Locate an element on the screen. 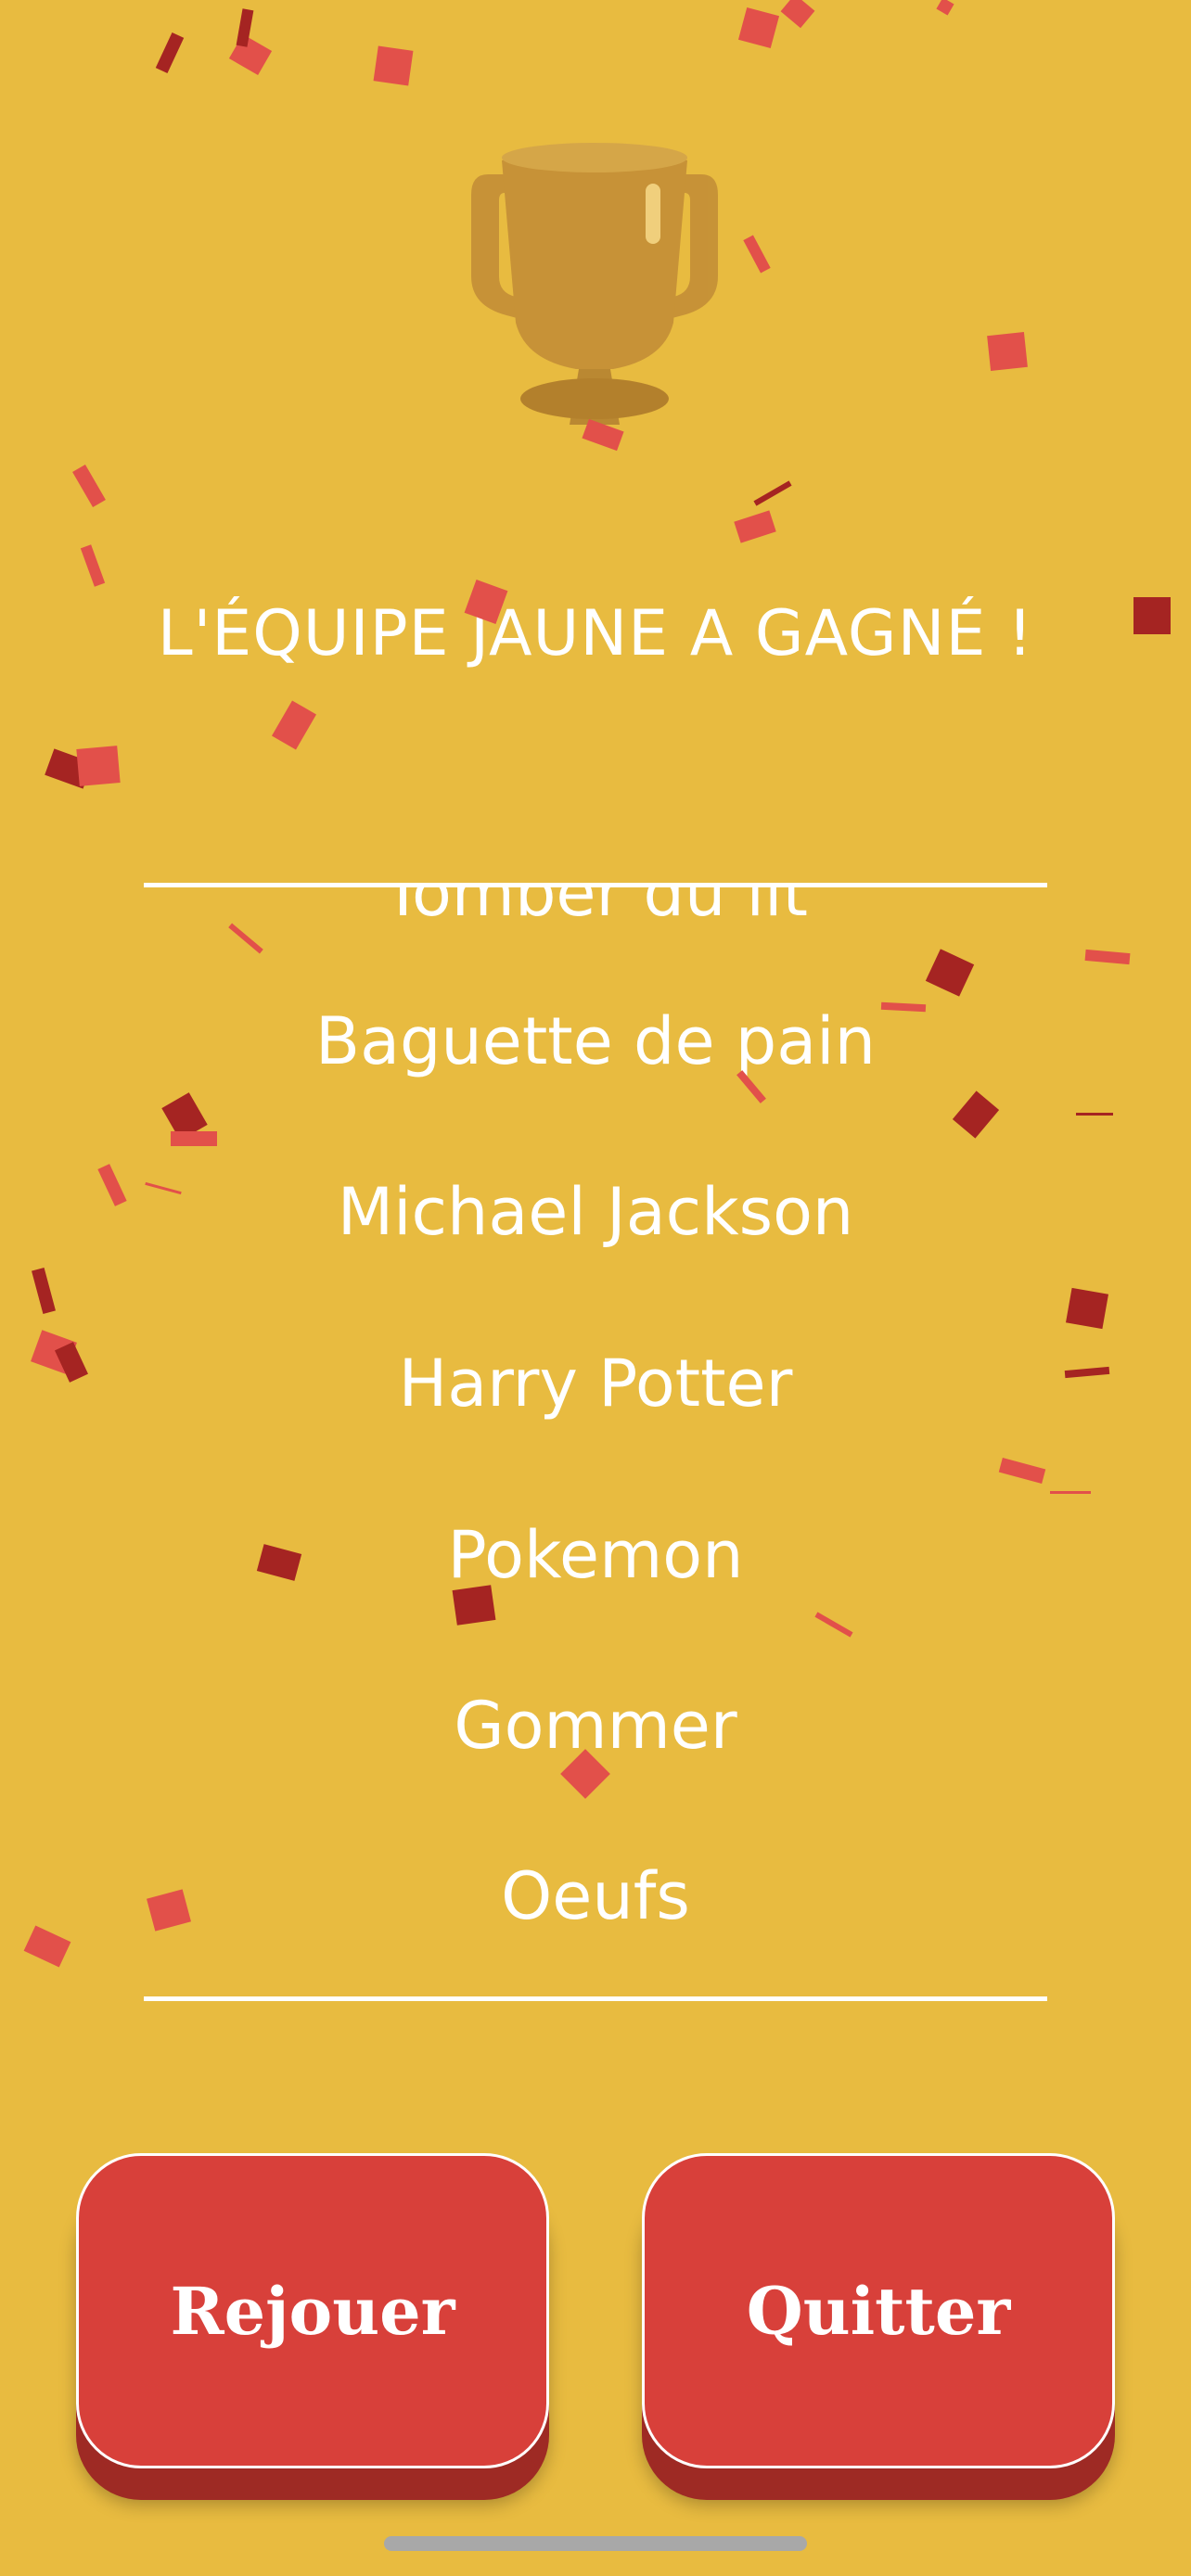 The height and width of the screenshot is (2576, 1191). replay-button: Rejouer is located at coordinates (312, 2311).